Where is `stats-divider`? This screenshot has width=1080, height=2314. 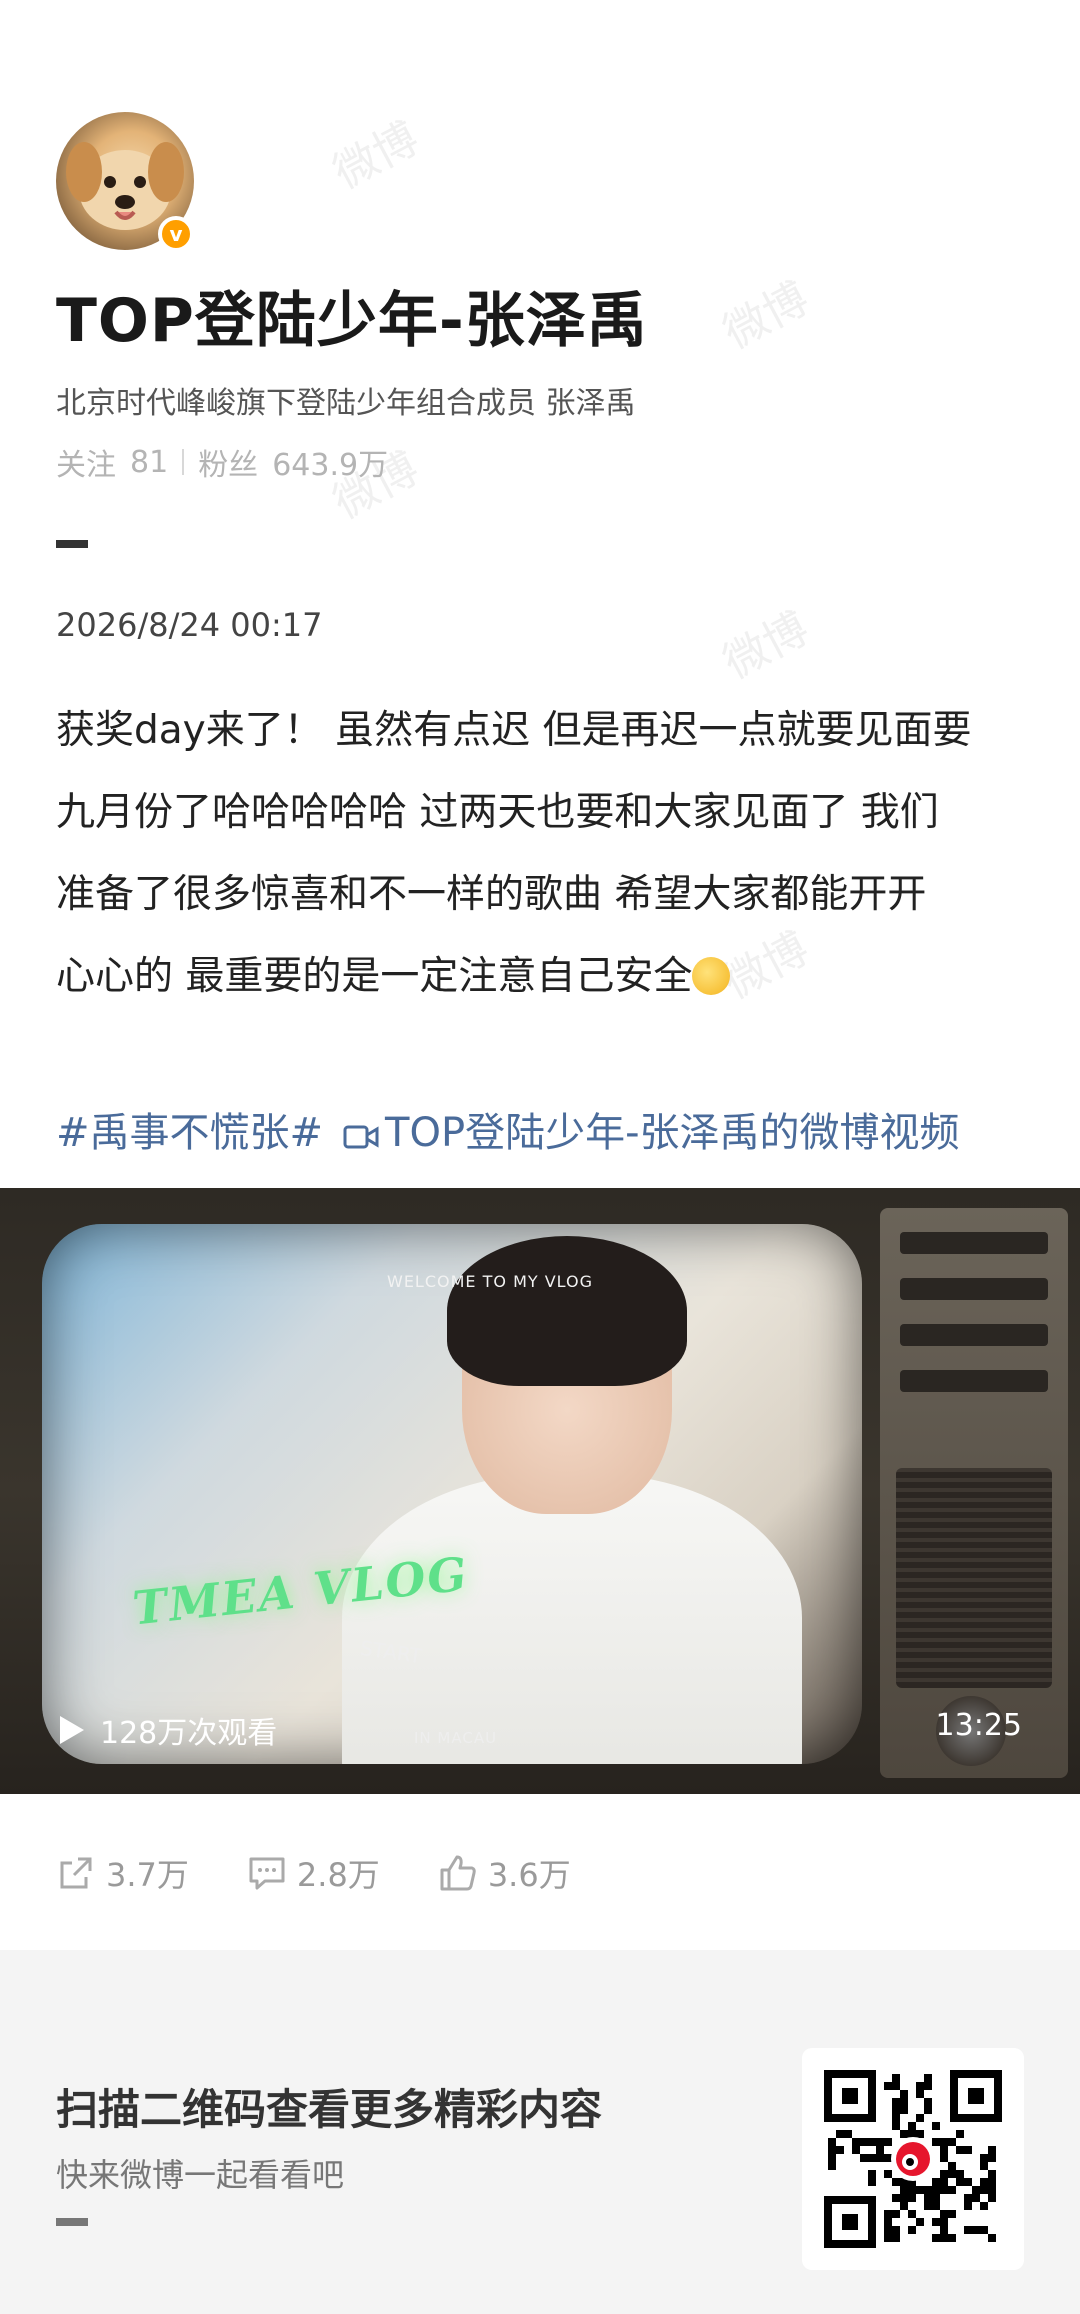 stats-divider is located at coordinates (183, 462).